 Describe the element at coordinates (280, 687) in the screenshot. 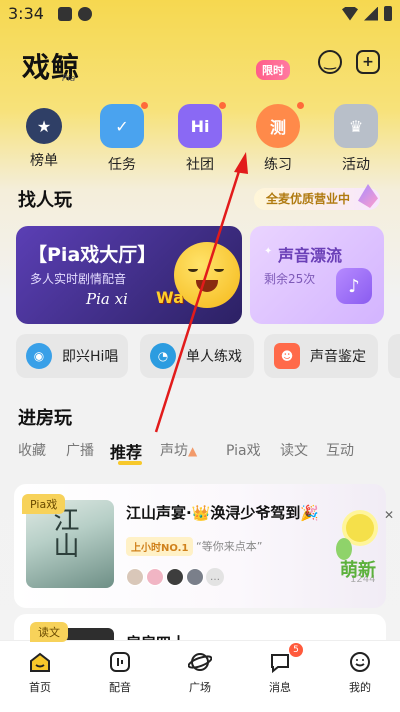

I see `nav-label: 消息` at that location.